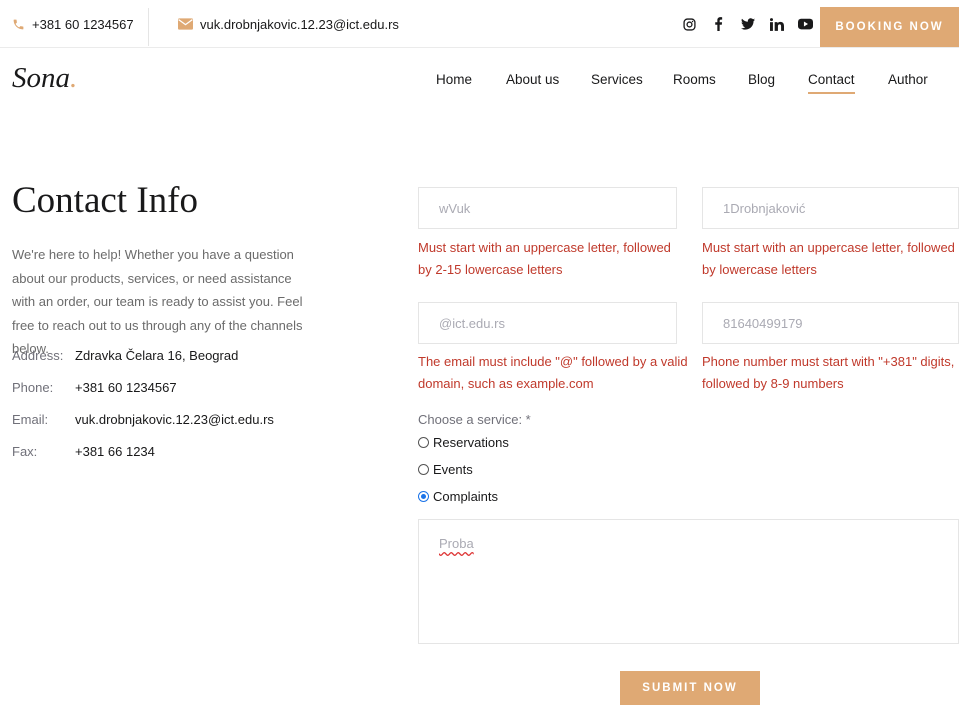 The image size is (959, 705). What do you see at coordinates (474, 419) in the screenshot?
I see `service-label: Choose a service: *` at bounding box center [474, 419].